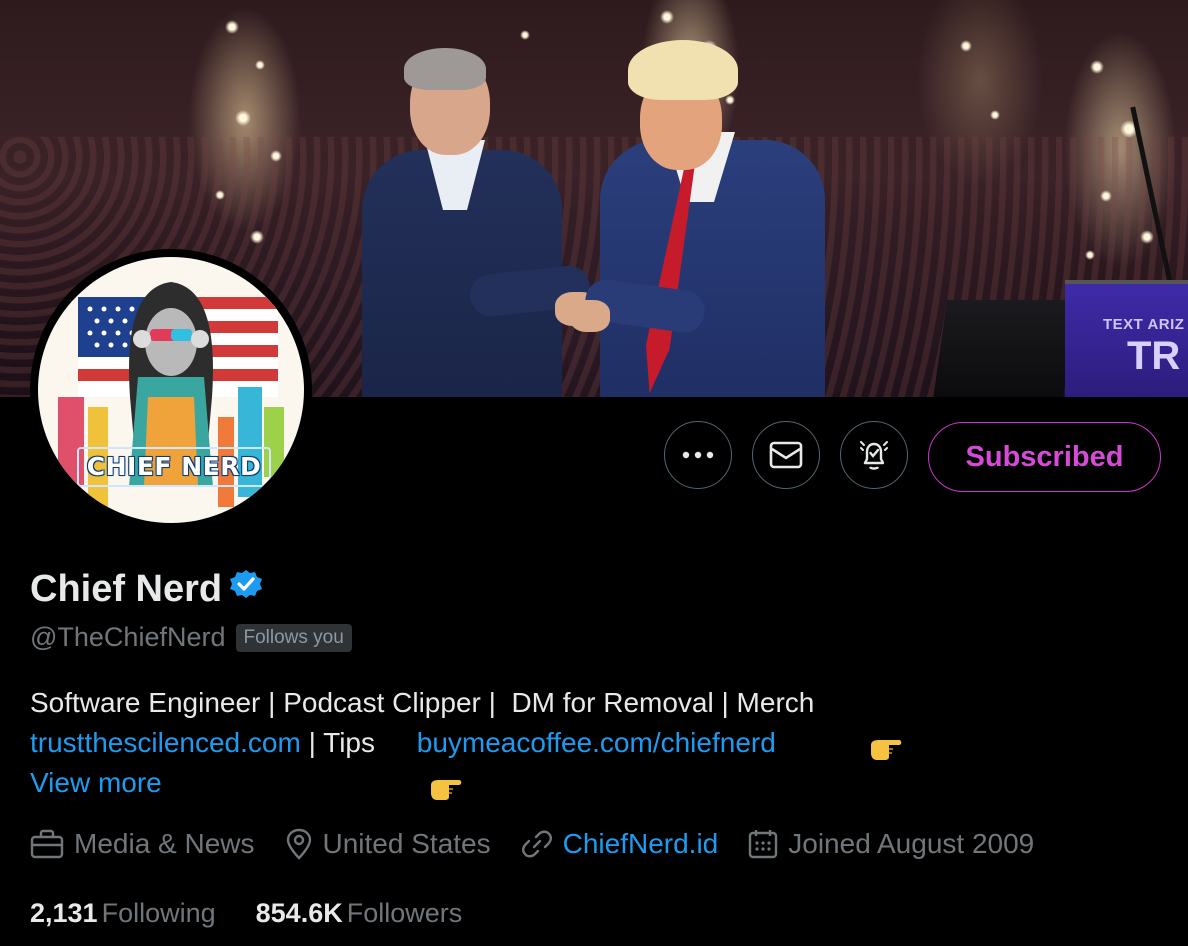  Describe the element at coordinates (406, 843) in the screenshot. I see `location-text: United States` at that location.